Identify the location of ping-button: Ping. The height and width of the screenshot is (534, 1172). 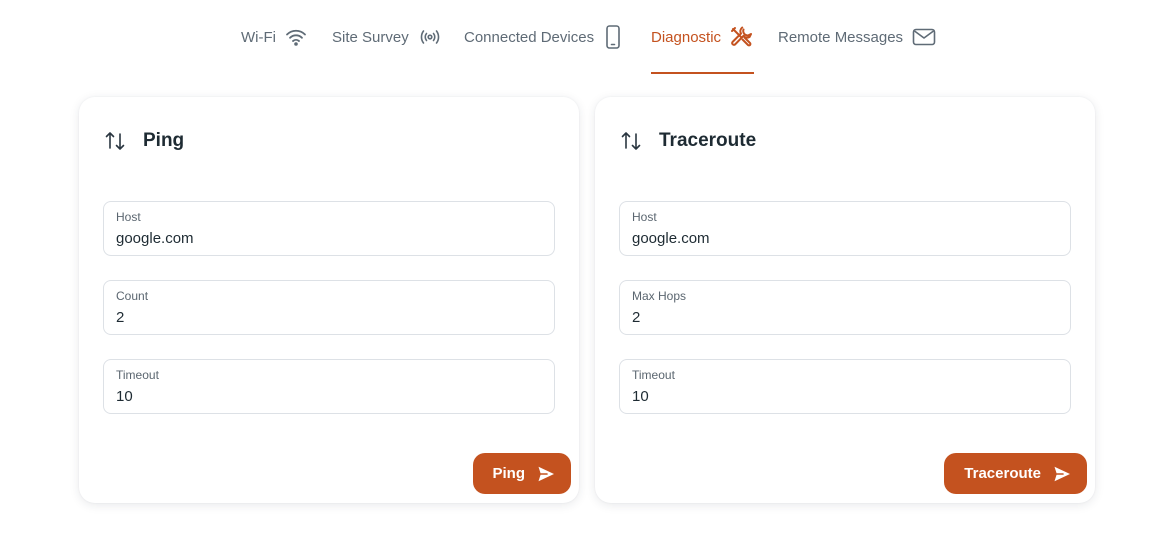
(521, 473).